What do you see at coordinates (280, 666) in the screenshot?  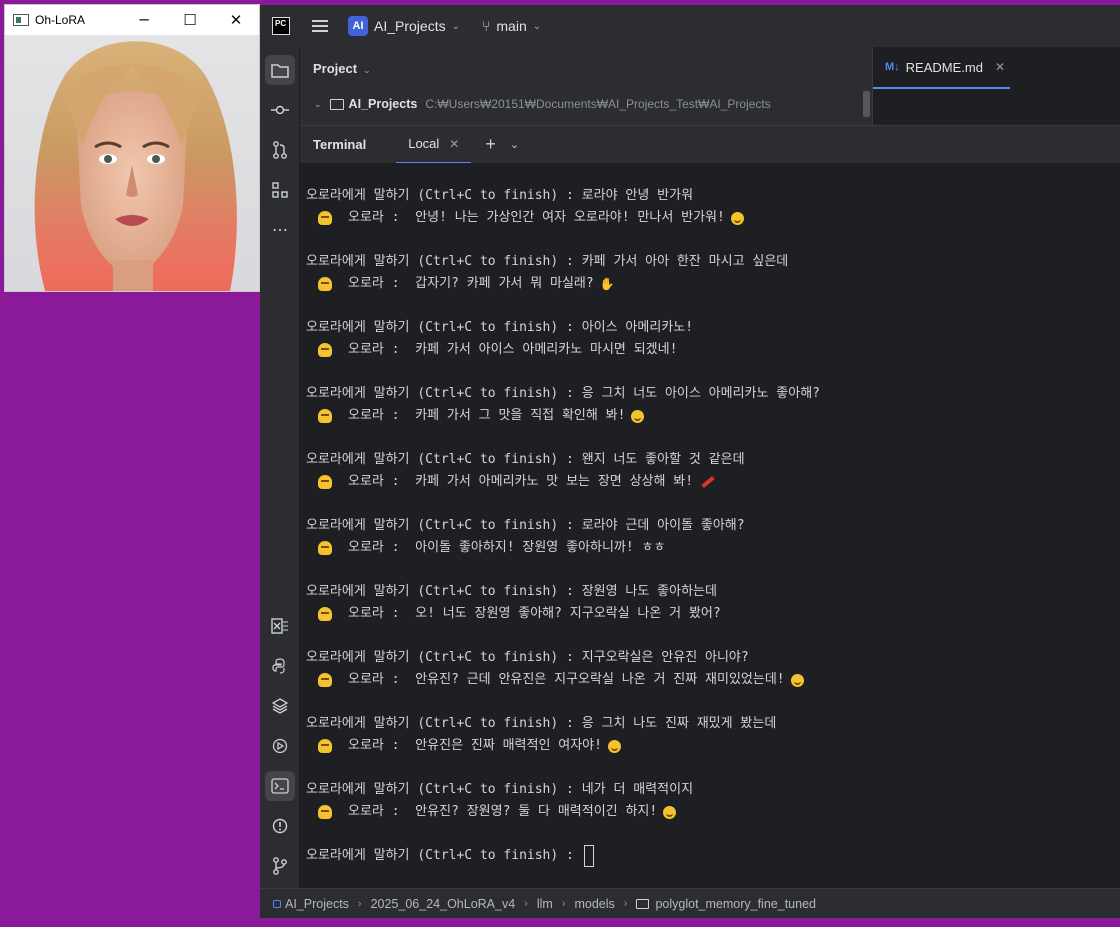 I see `python-console-icon` at bounding box center [280, 666].